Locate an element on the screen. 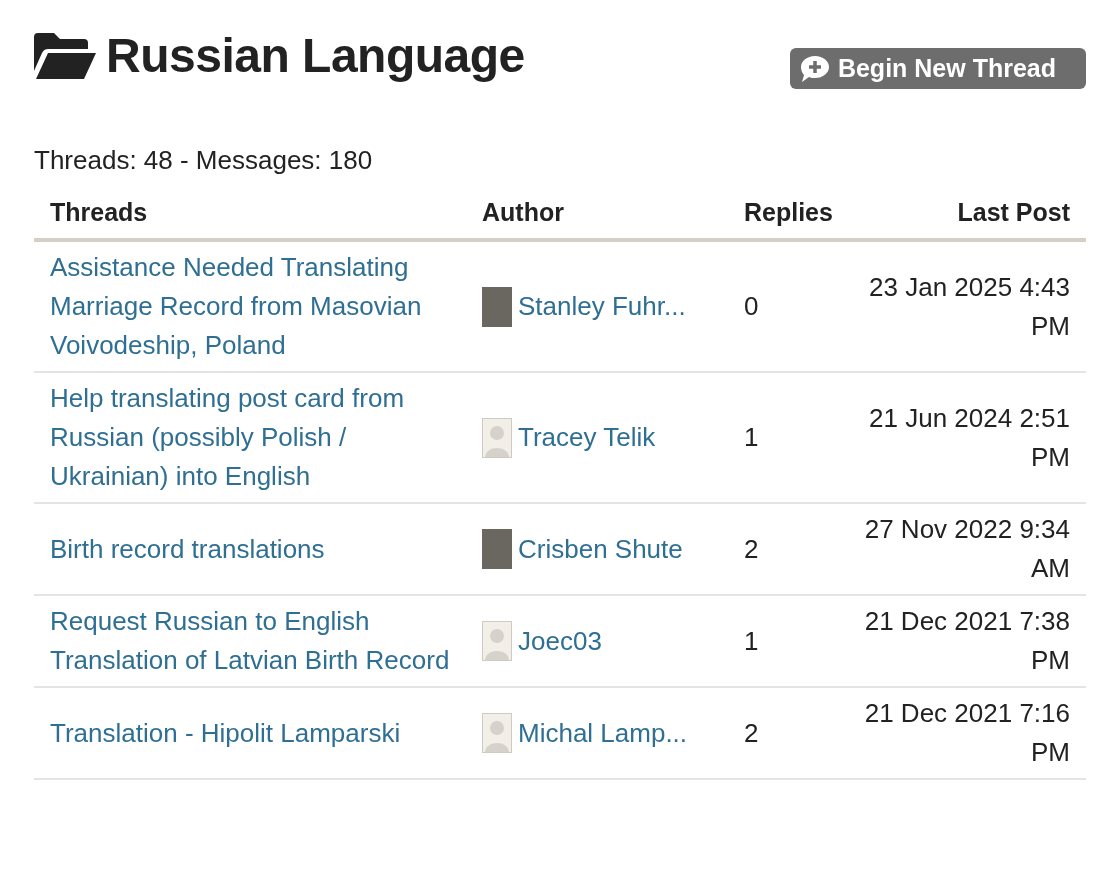 The image size is (1112, 896). last-post-date: 21 Dec 2021 7:38 PM is located at coordinates (966, 641).